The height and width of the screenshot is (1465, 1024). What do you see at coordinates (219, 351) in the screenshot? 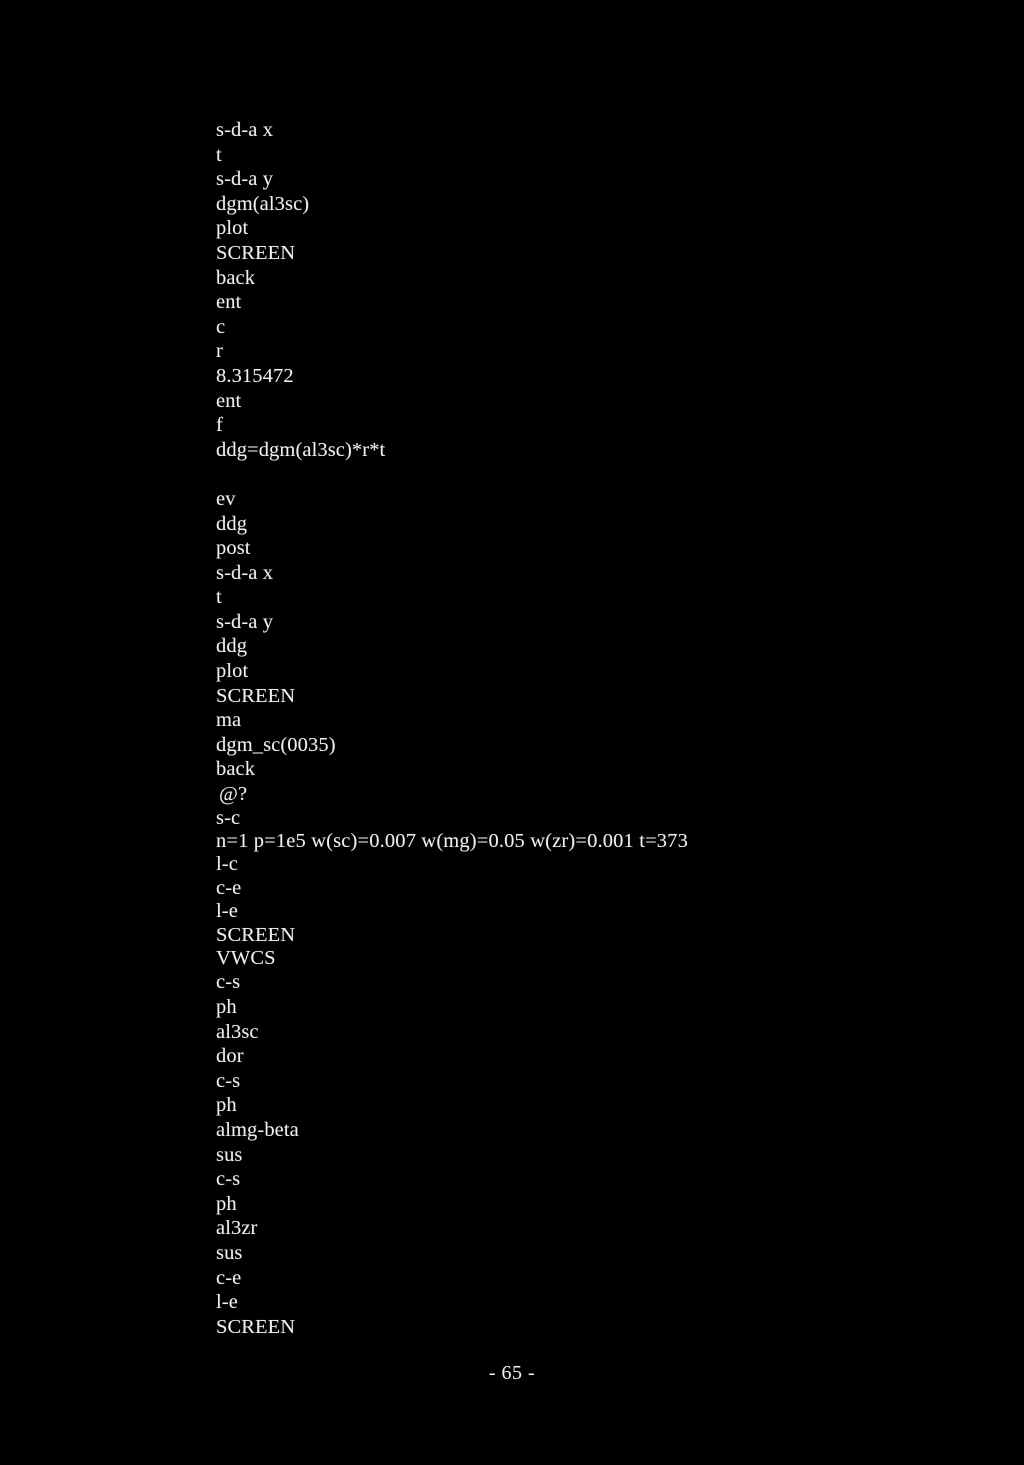
I see `script-line: r` at bounding box center [219, 351].